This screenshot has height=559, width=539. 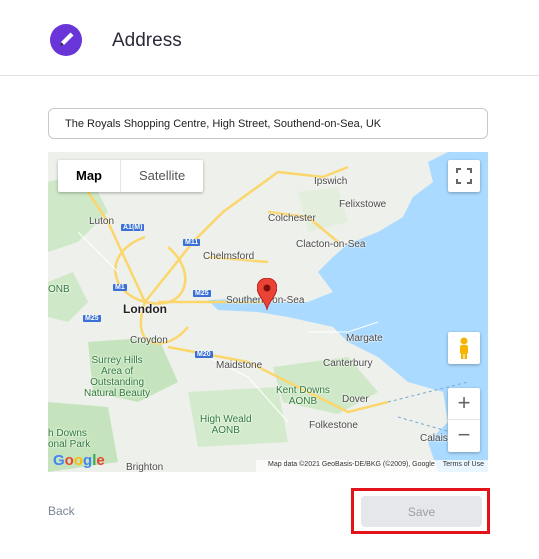 What do you see at coordinates (239, 365) in the screenshot?
I see `map-label-maidstone: Maidstone` at bounding box center [239, 365].